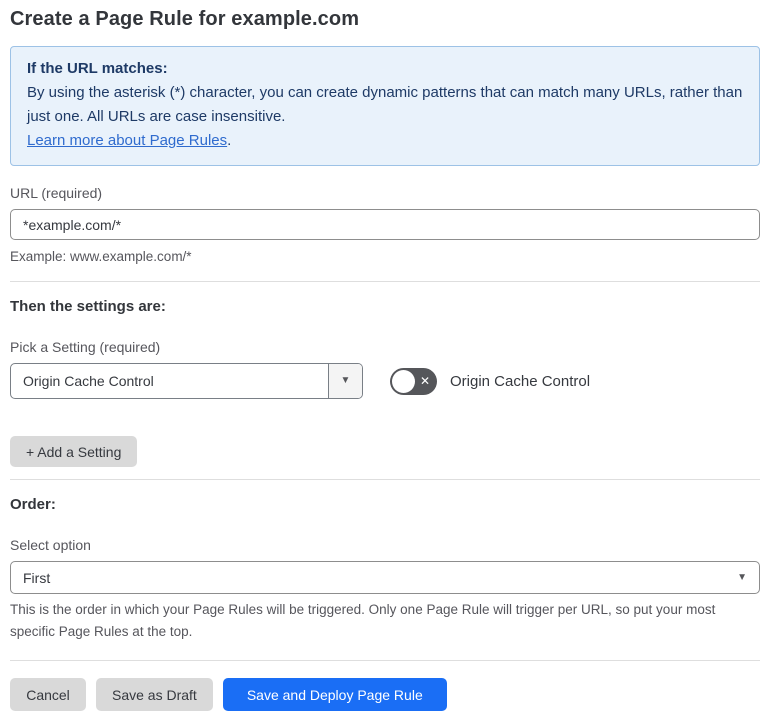  I want to click on toggle-knob, so click(403, 381).